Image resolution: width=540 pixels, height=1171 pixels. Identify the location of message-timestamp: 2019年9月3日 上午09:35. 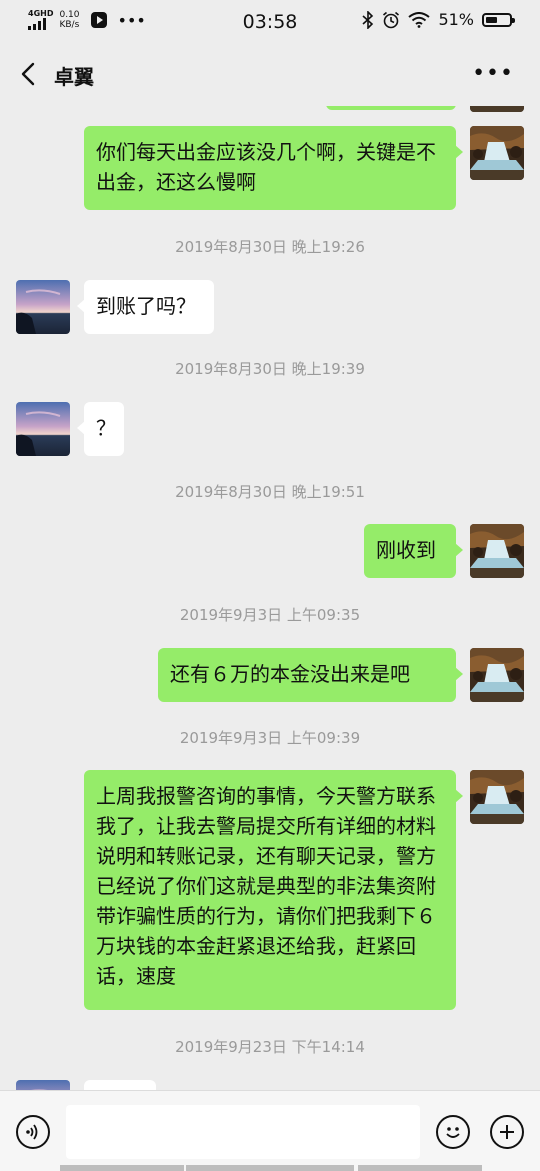
(270, 615).